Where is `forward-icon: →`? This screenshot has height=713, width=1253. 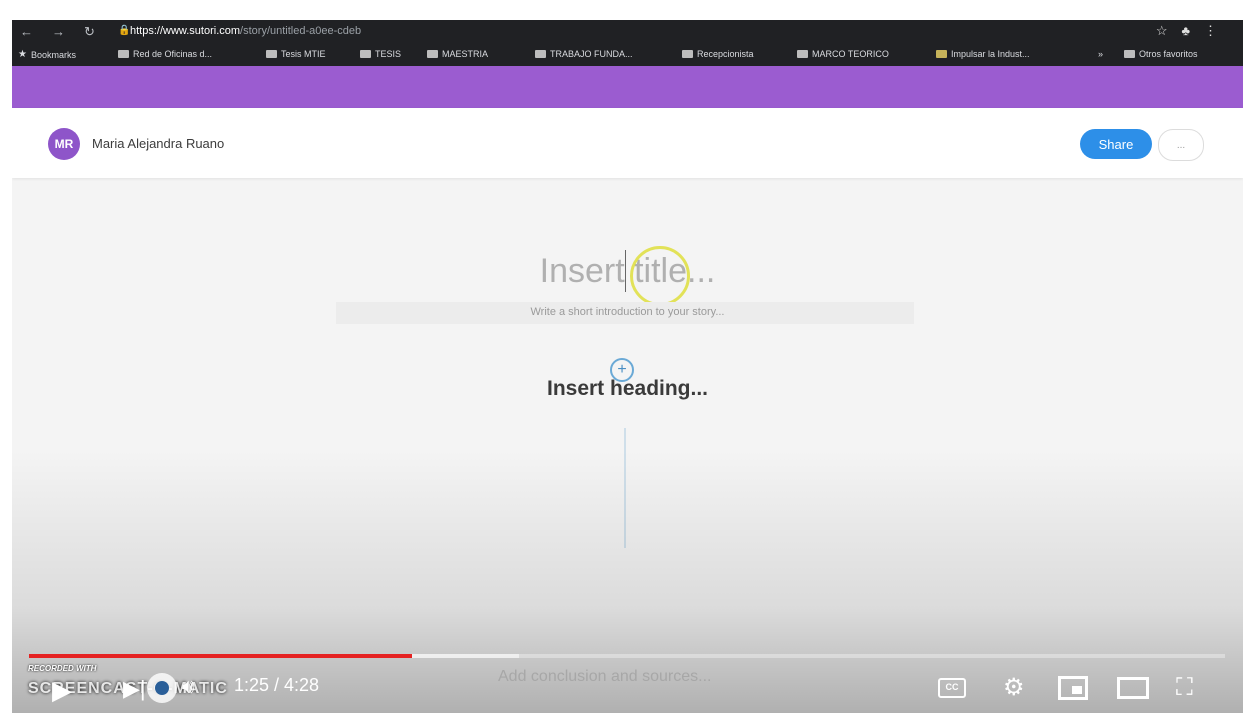 forward-icon: → is located at coordinates (58, 31).